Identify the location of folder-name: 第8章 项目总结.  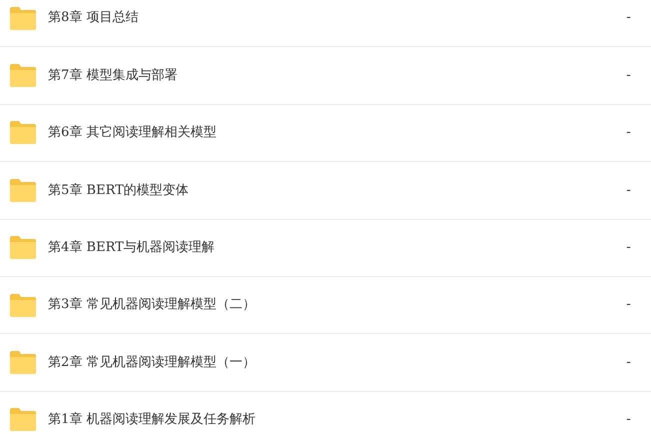
(93, 18).